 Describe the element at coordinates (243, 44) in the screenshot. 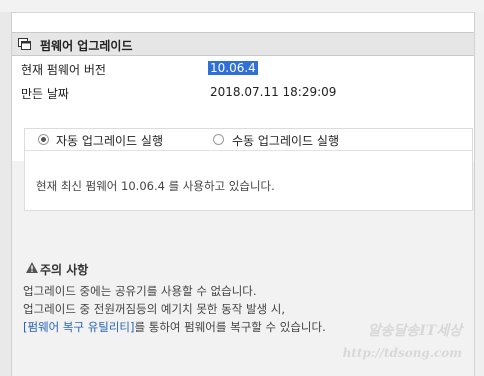

I see `section-header: 펌웨어 업그레이드` at that location.